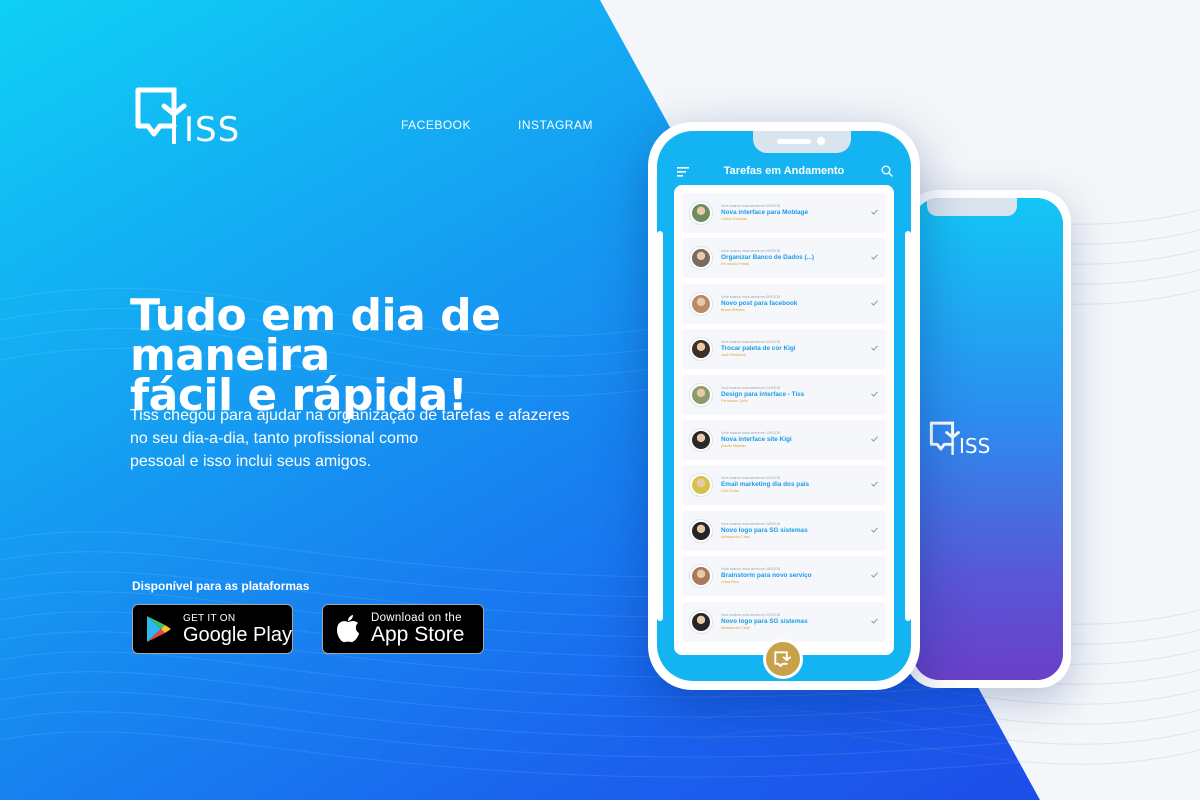  I want to click on task-person: Adolfo Mathias, so click(734, 445).